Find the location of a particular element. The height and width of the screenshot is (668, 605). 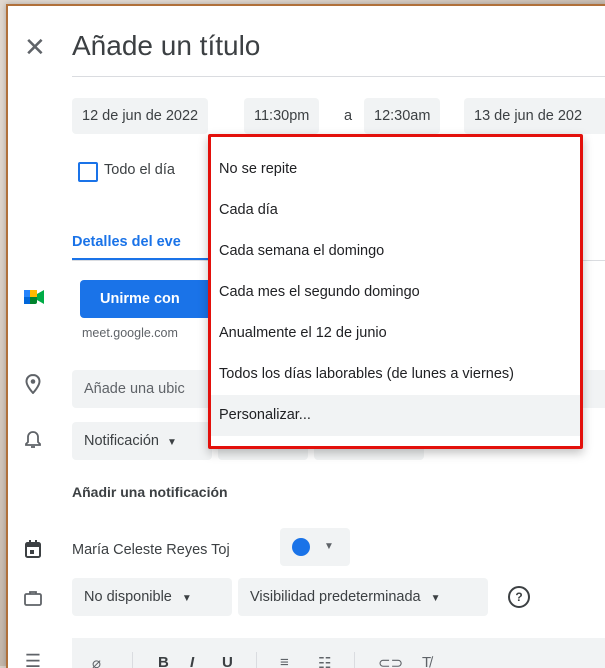

start-time-chip: 11:30pm is located at coordinates (282, 116).